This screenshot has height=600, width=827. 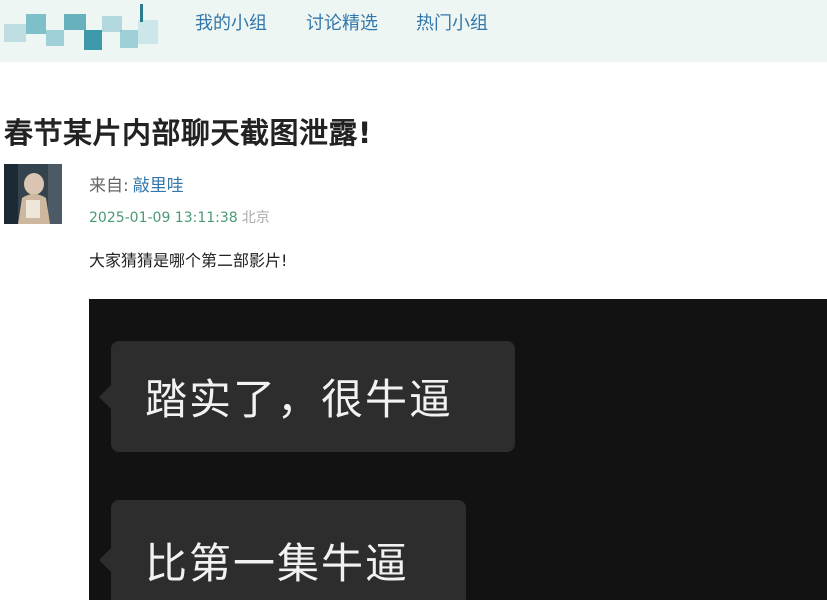 What do you see at coordinates (231, 22) in the screenshot?
I see `nav-my-groups: 我的小组` at bounding box center [231, 22].